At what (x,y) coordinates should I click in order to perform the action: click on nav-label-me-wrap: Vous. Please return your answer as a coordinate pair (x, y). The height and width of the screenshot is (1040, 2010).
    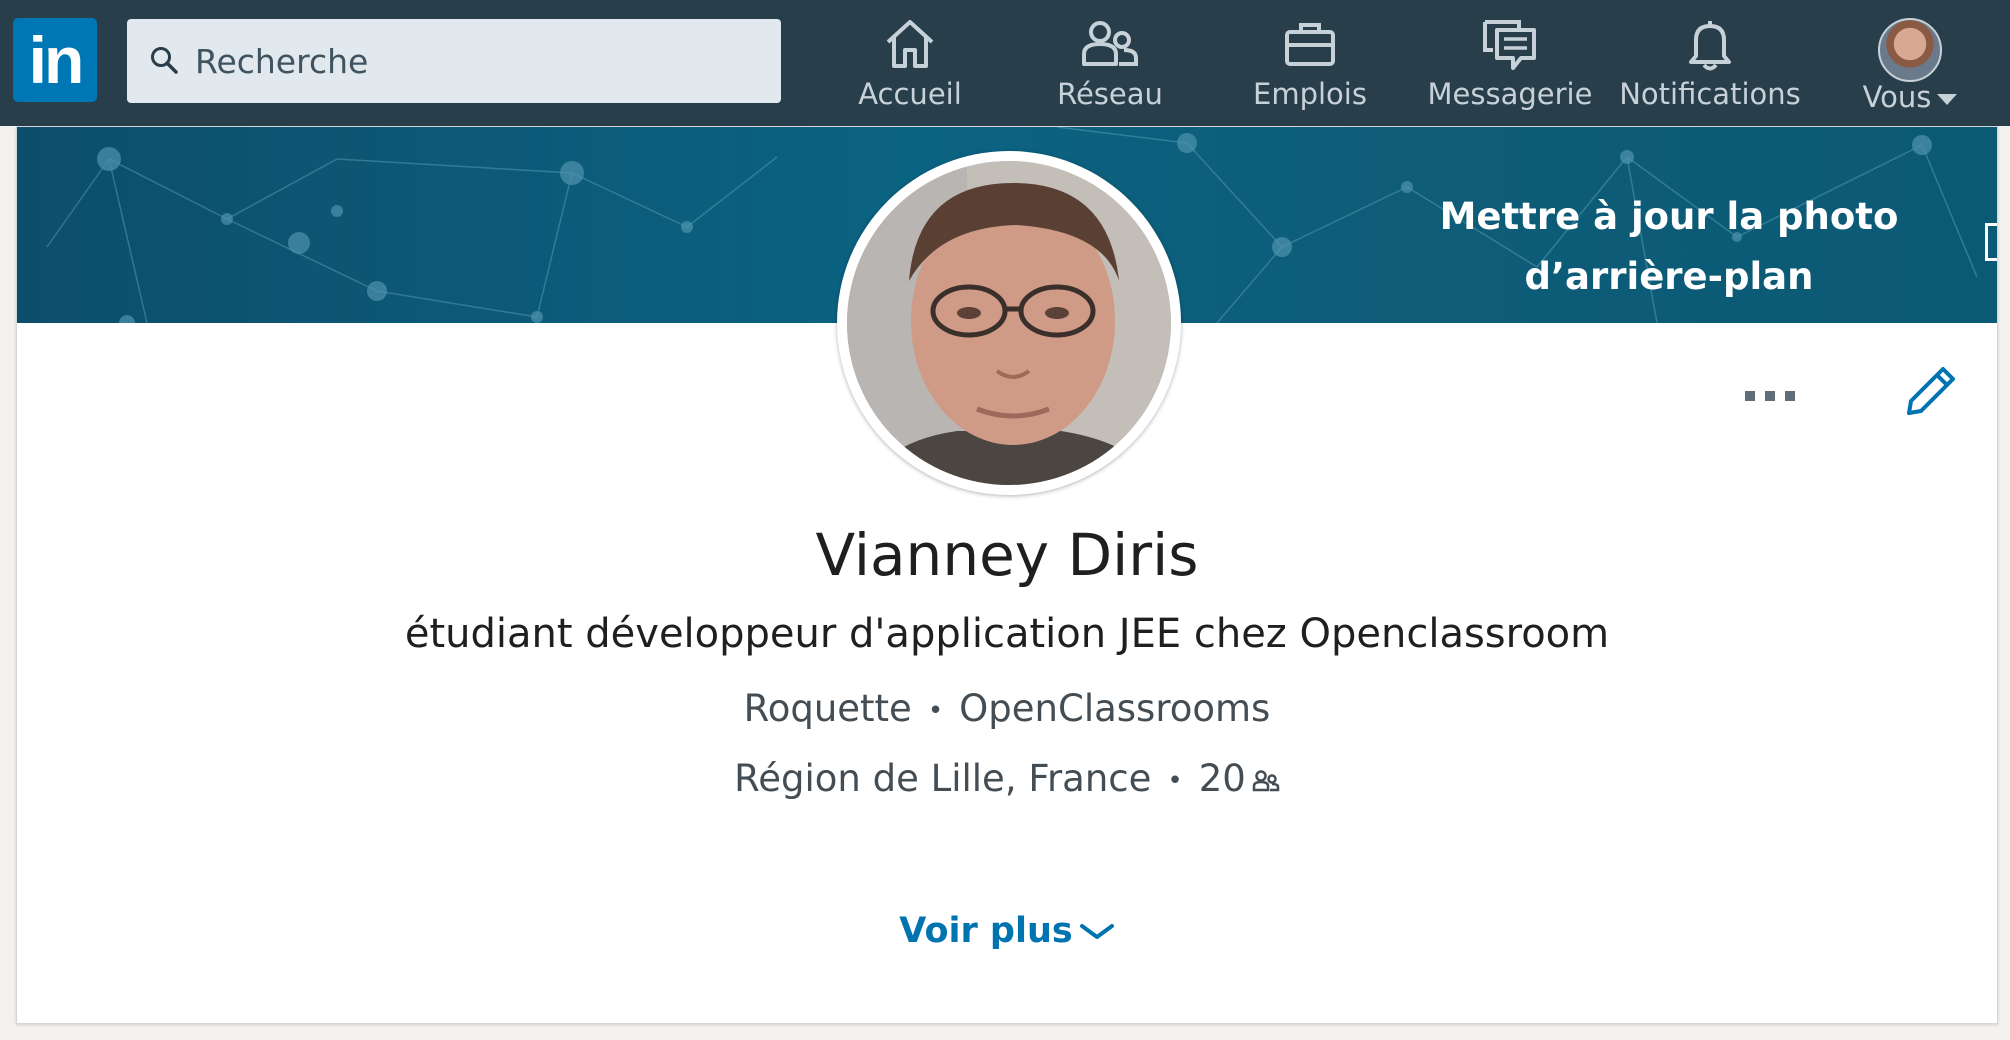
    Looking at the image, I should click on (1910, 97).